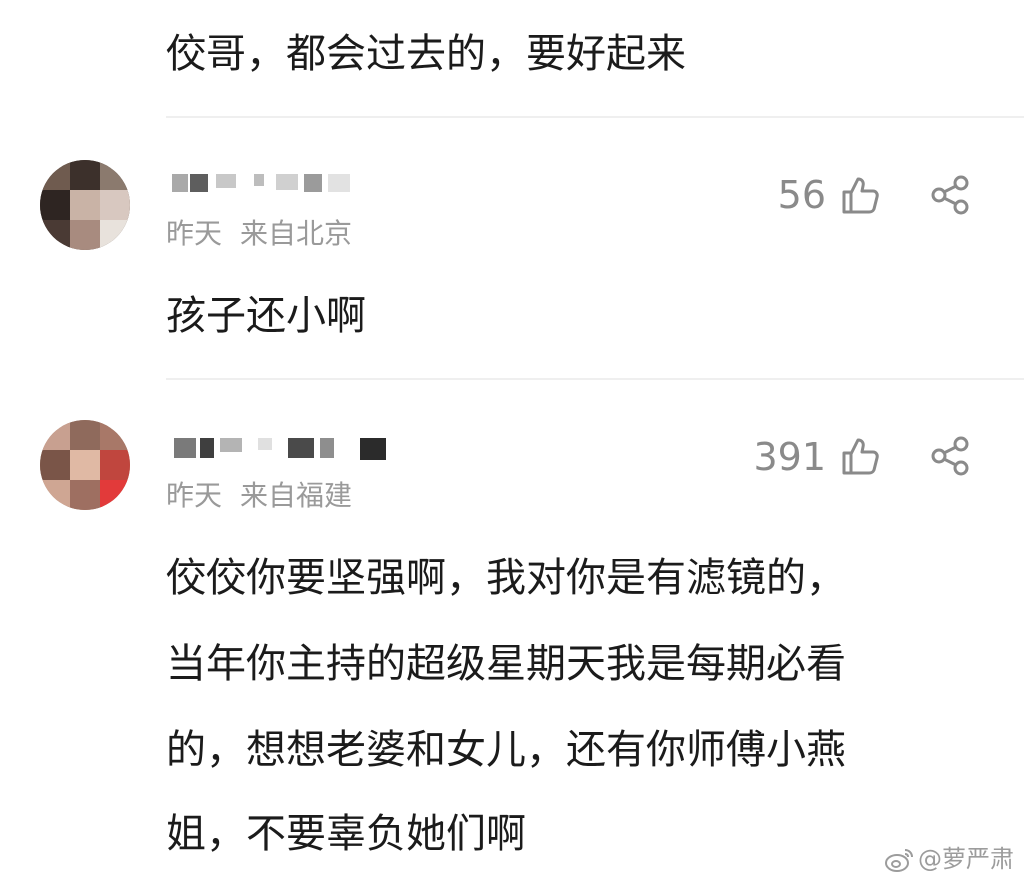 The width and height of the screenshot is (1024, 885). I want to click on watermark-text: @萝严肃, so click(966, 859).